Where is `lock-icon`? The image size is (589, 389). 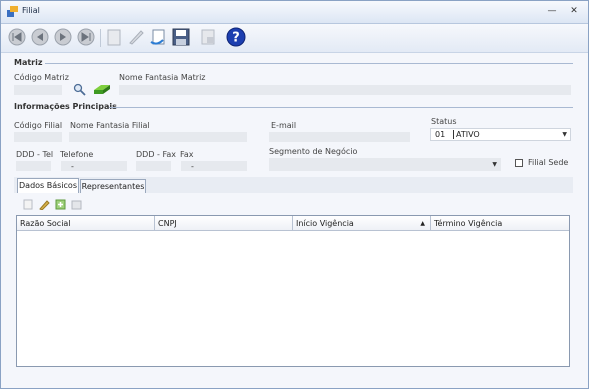
lock-icon is located at coordinates (208, 37).